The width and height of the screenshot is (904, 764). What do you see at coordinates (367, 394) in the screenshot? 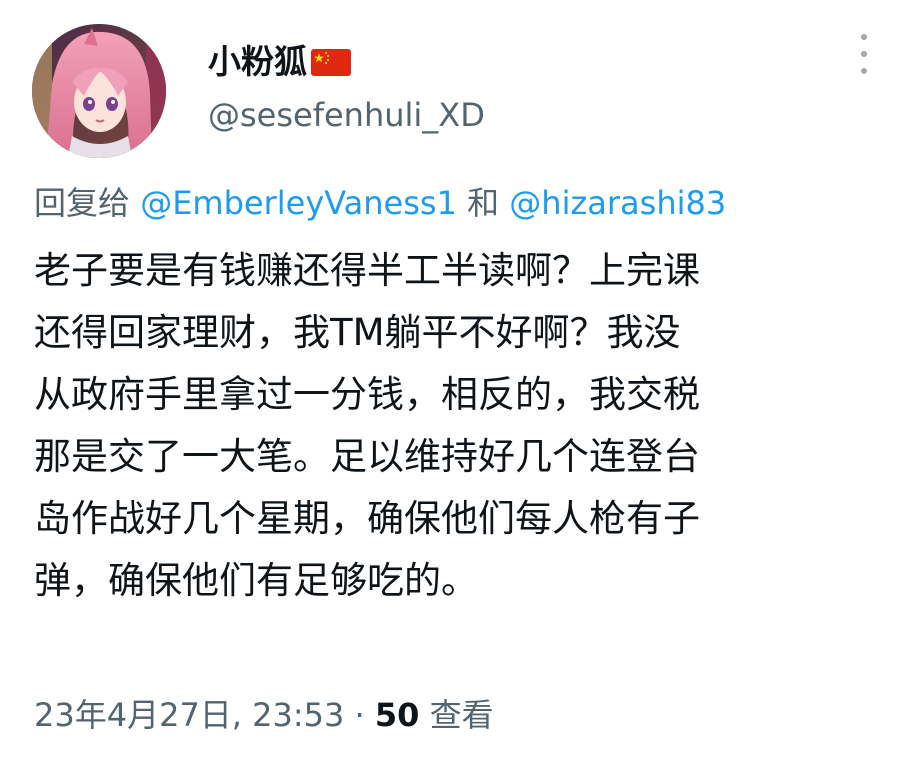
I see `tweet-text-line: 从政府手里拿过一分钱，相反的，我交税` at bounding box center [367, 394].